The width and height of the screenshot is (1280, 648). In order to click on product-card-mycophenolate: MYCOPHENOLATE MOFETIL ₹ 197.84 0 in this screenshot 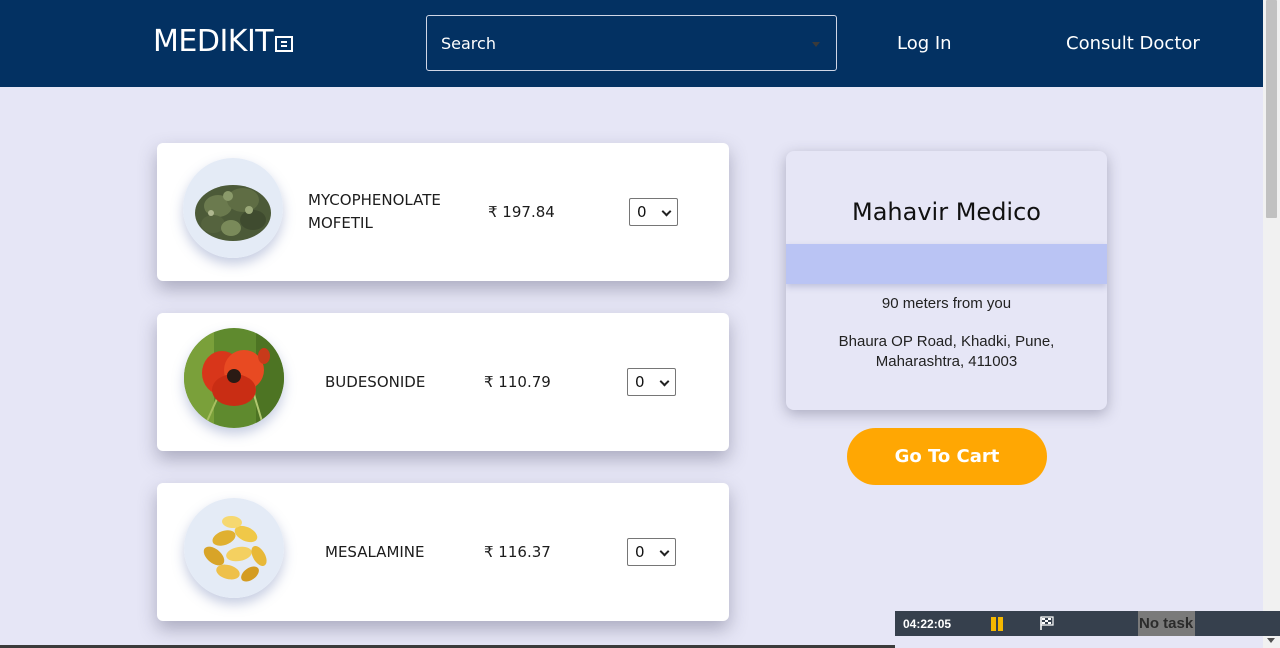, I will do `click(443, 212)`.